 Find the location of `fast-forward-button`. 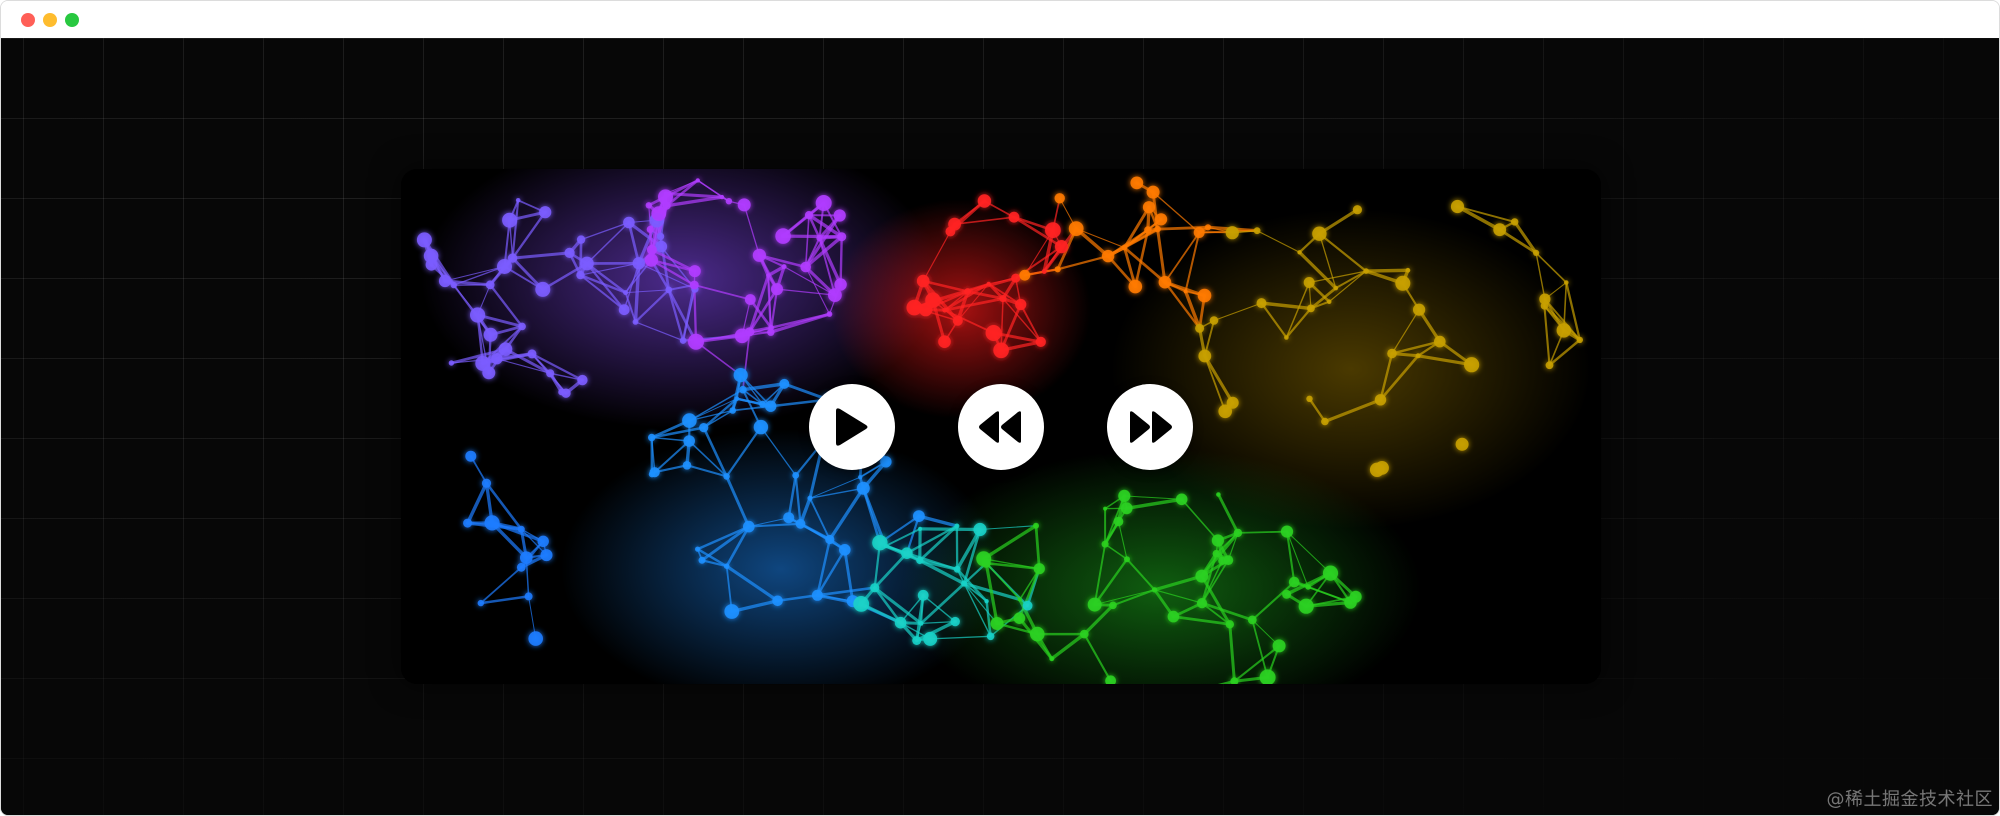

fast-forward-button is located at coordinates (1150, 427).